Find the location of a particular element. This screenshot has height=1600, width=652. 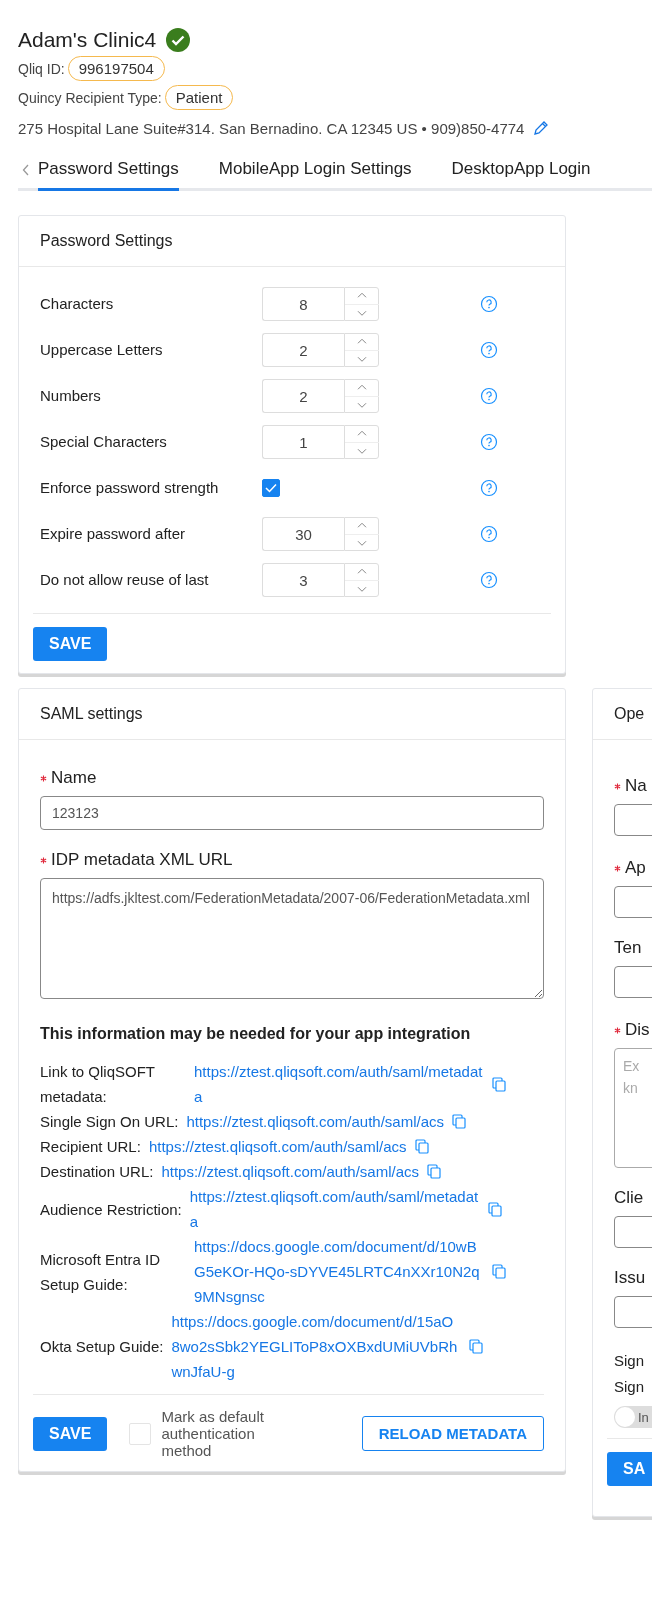

card-title: SAML settings is located at coordinates (292, 714).